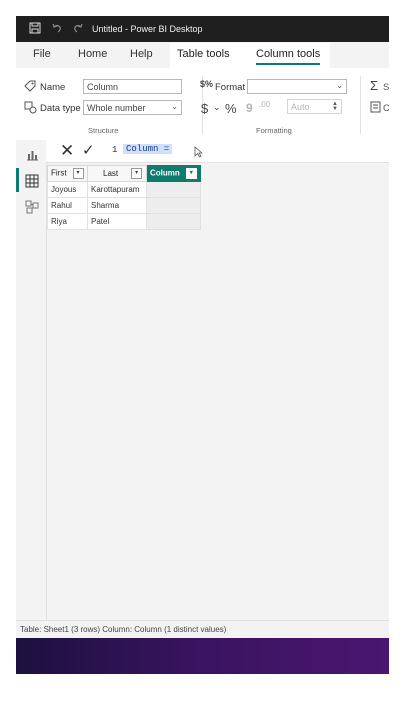 This screenshot has height=720, width=405. Describe the element at coordinates (199, 153) in the screenshot. I see `mouse-cursor-icon` at that location.